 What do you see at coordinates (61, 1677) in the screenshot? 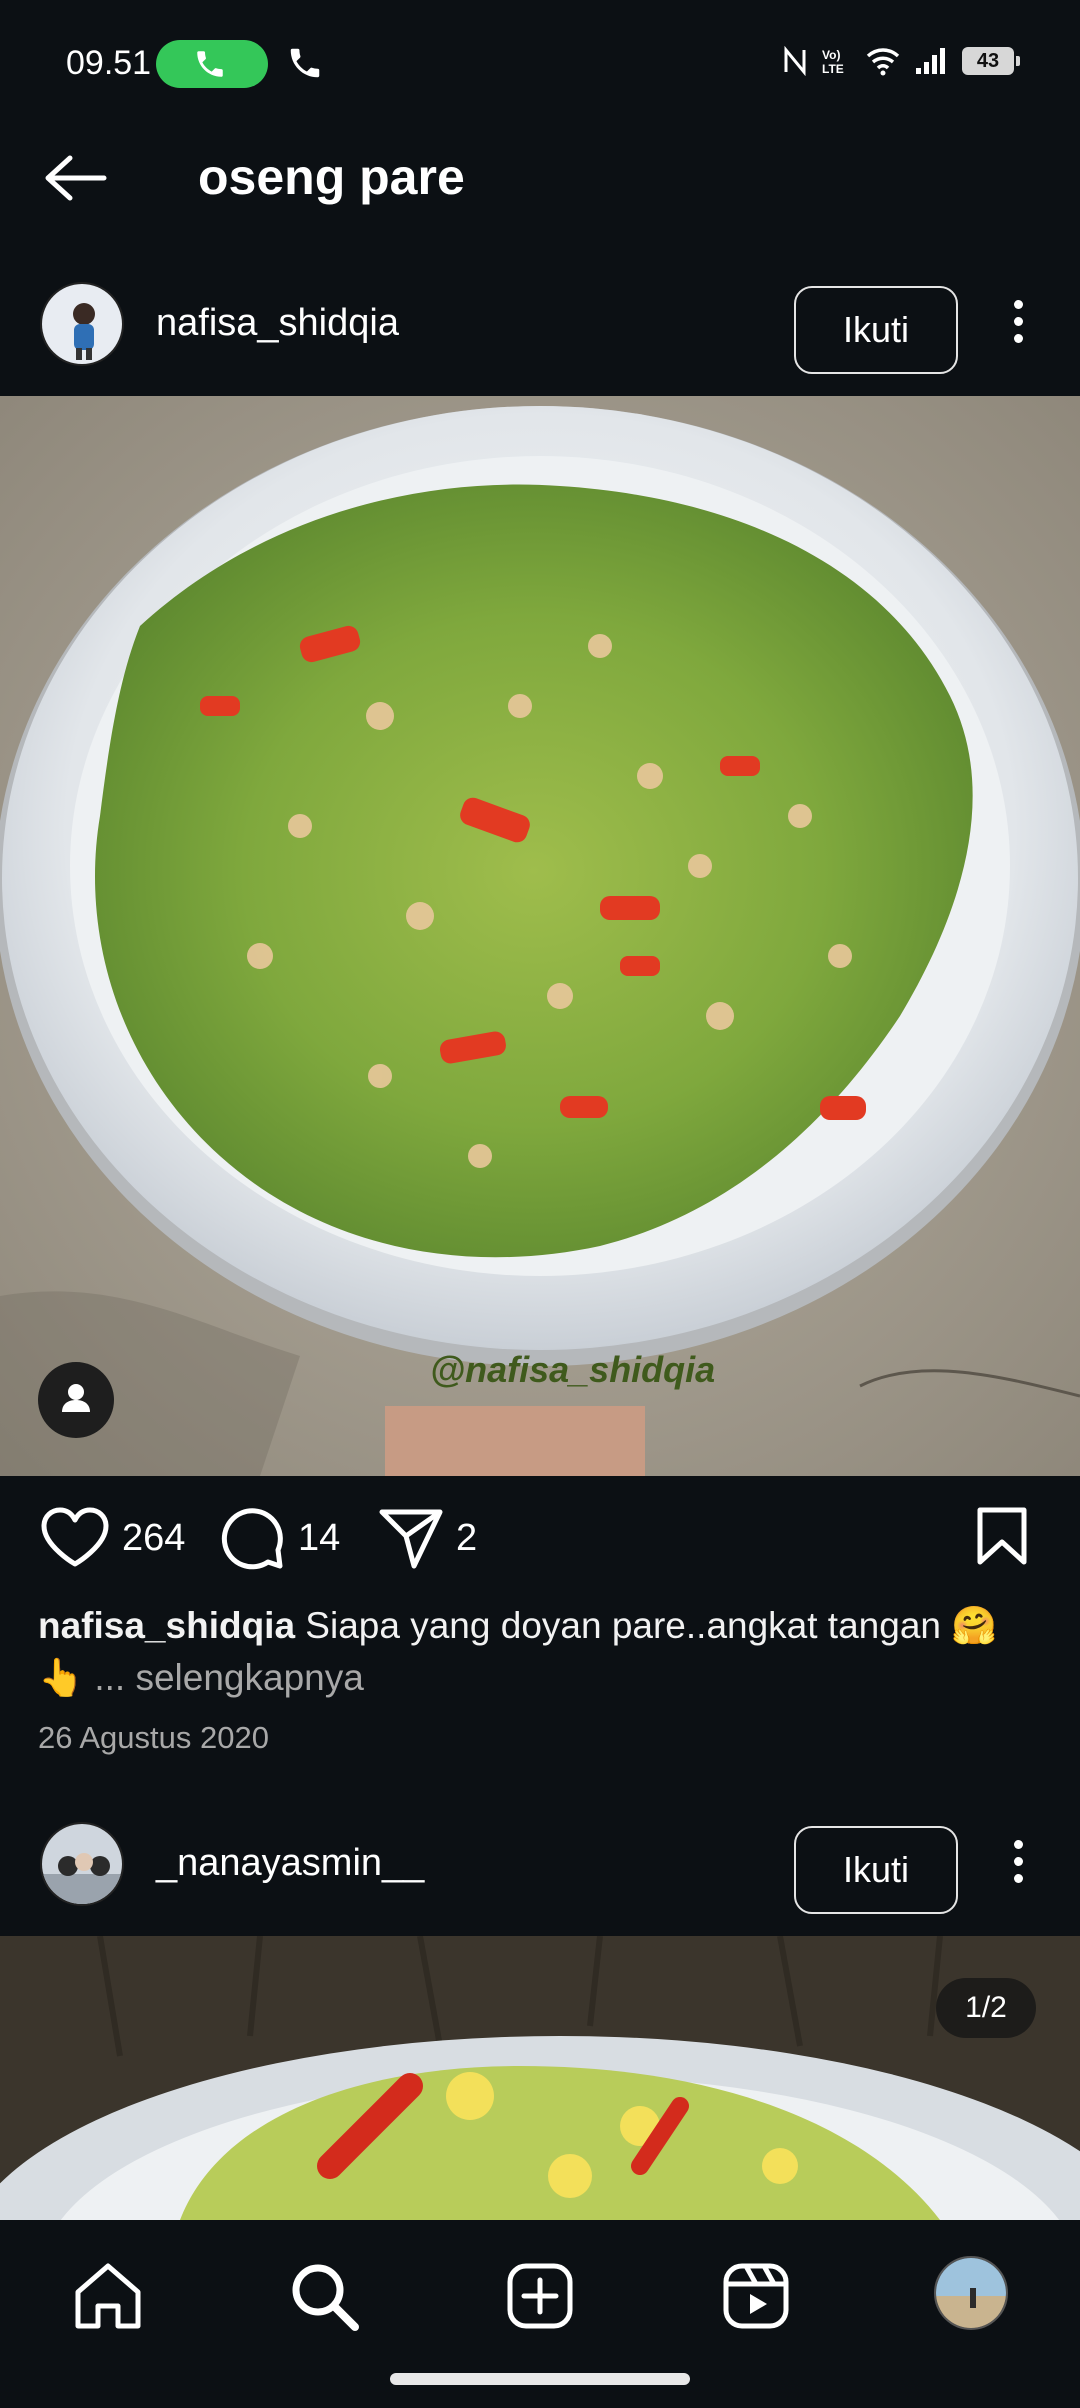
I see `caption-text-2: 👆` at bounding box center [61, 1677].